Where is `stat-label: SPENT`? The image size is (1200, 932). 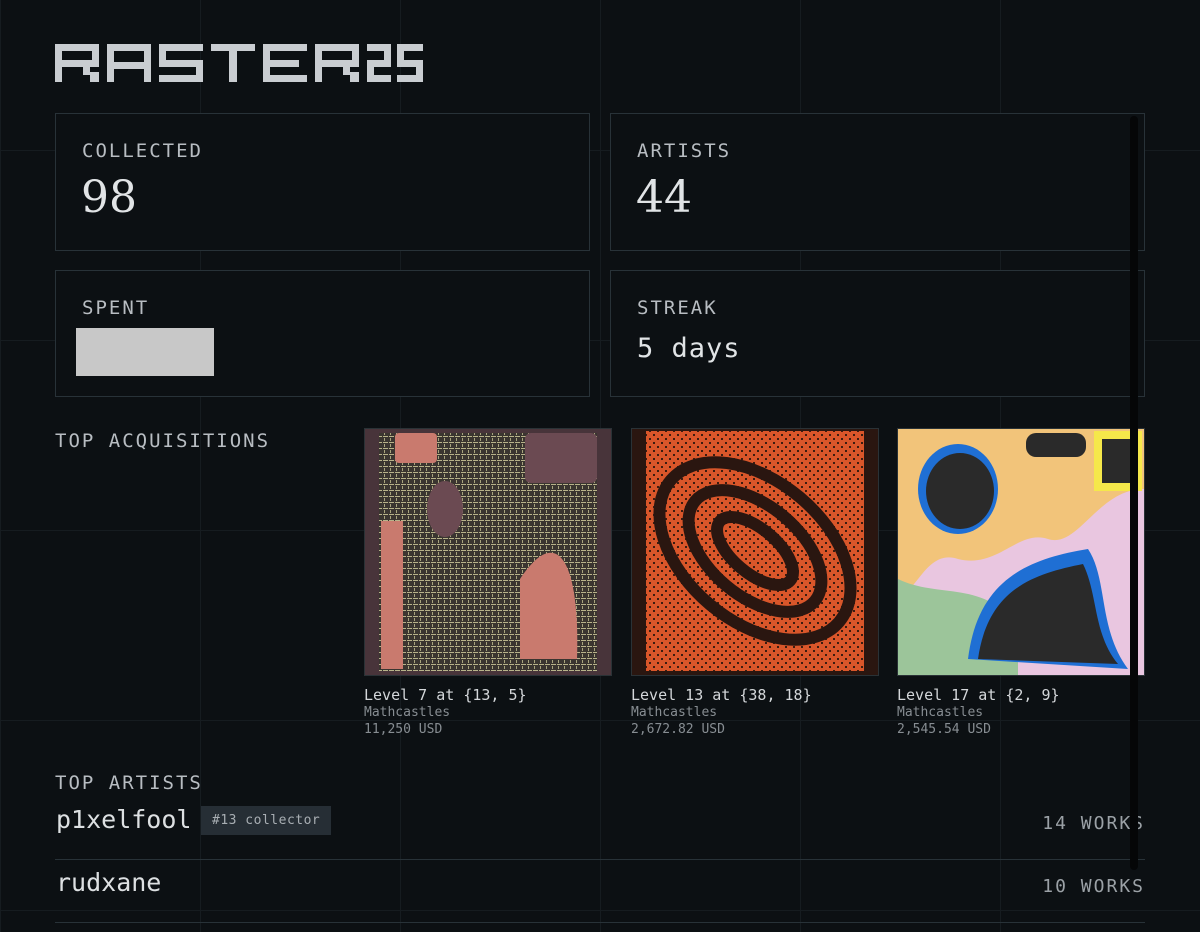 stat-label: SPENT is located at coordinates (116, 308).